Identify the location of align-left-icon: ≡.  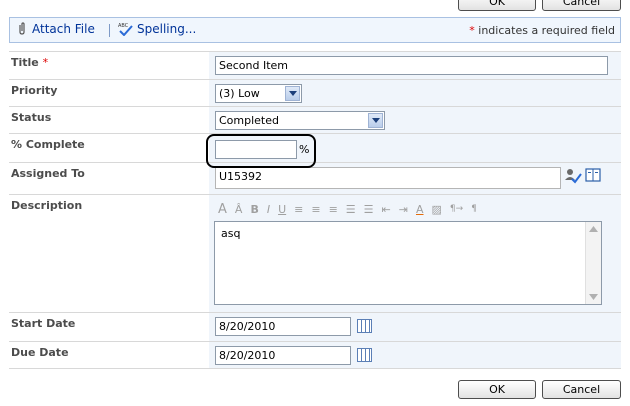
(298, 209).